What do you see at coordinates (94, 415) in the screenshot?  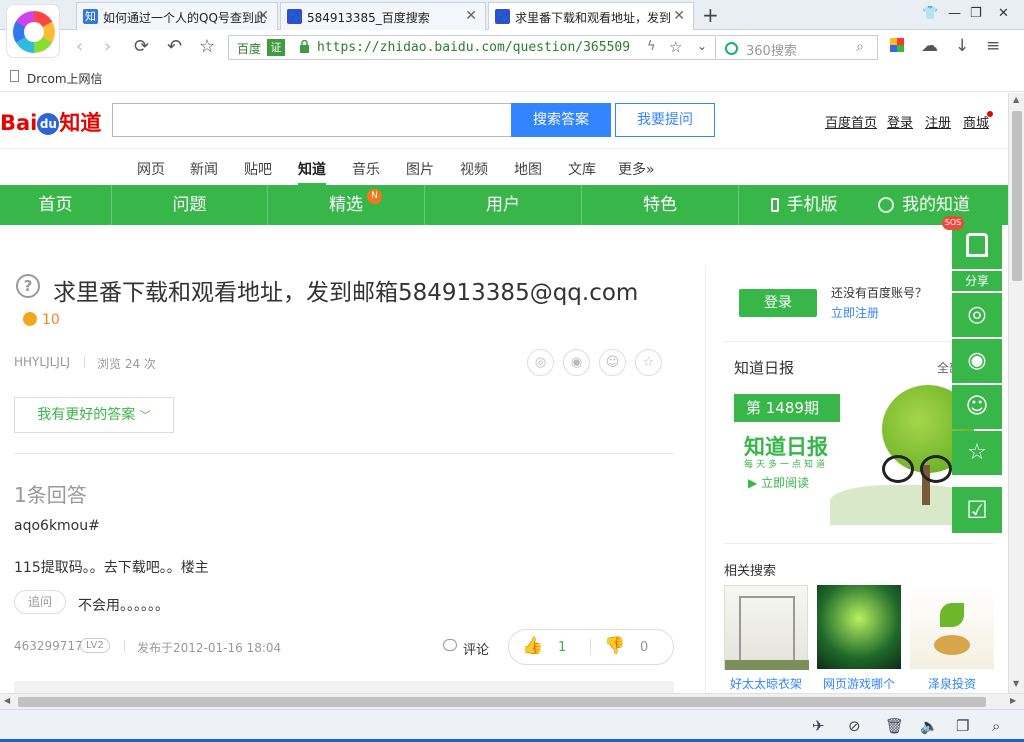 I see `better-answer-button: 我有更好的答案 ﹀` at bounding box center [94, 415].